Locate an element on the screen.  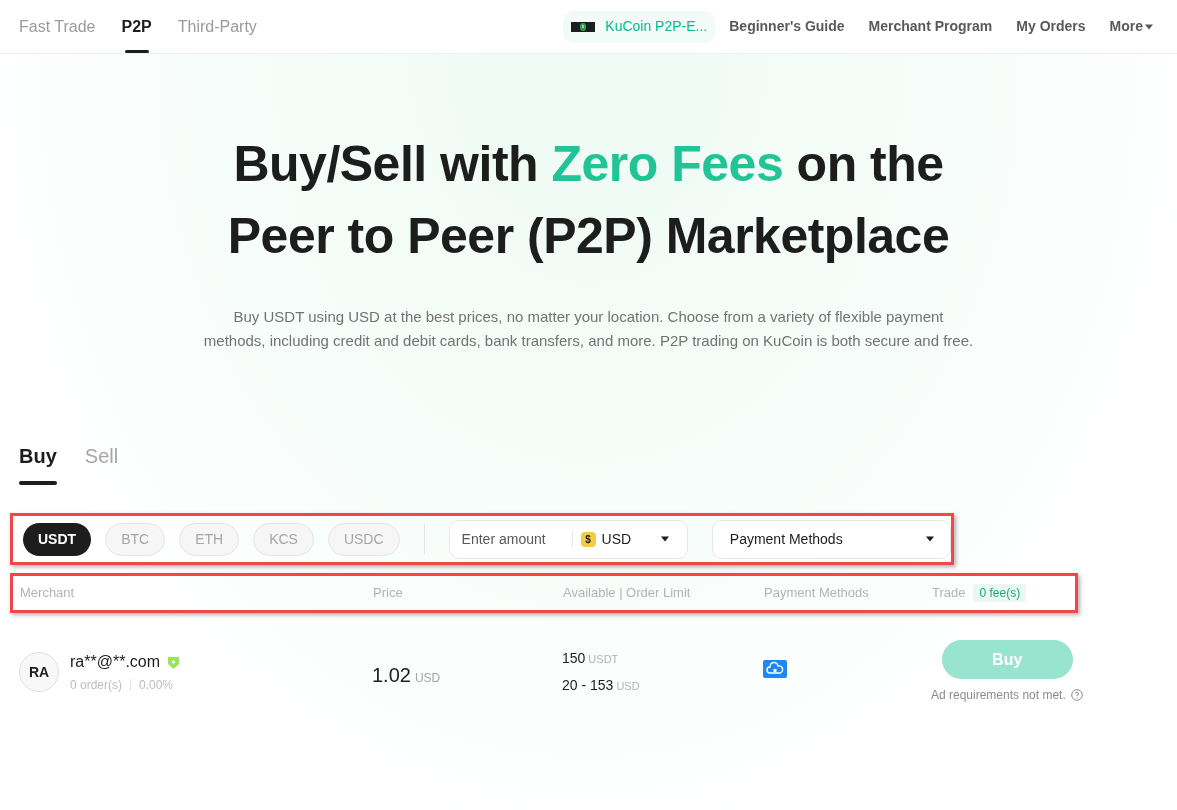
column-header: Available | Order Limit is located at coordinates (627, 593).